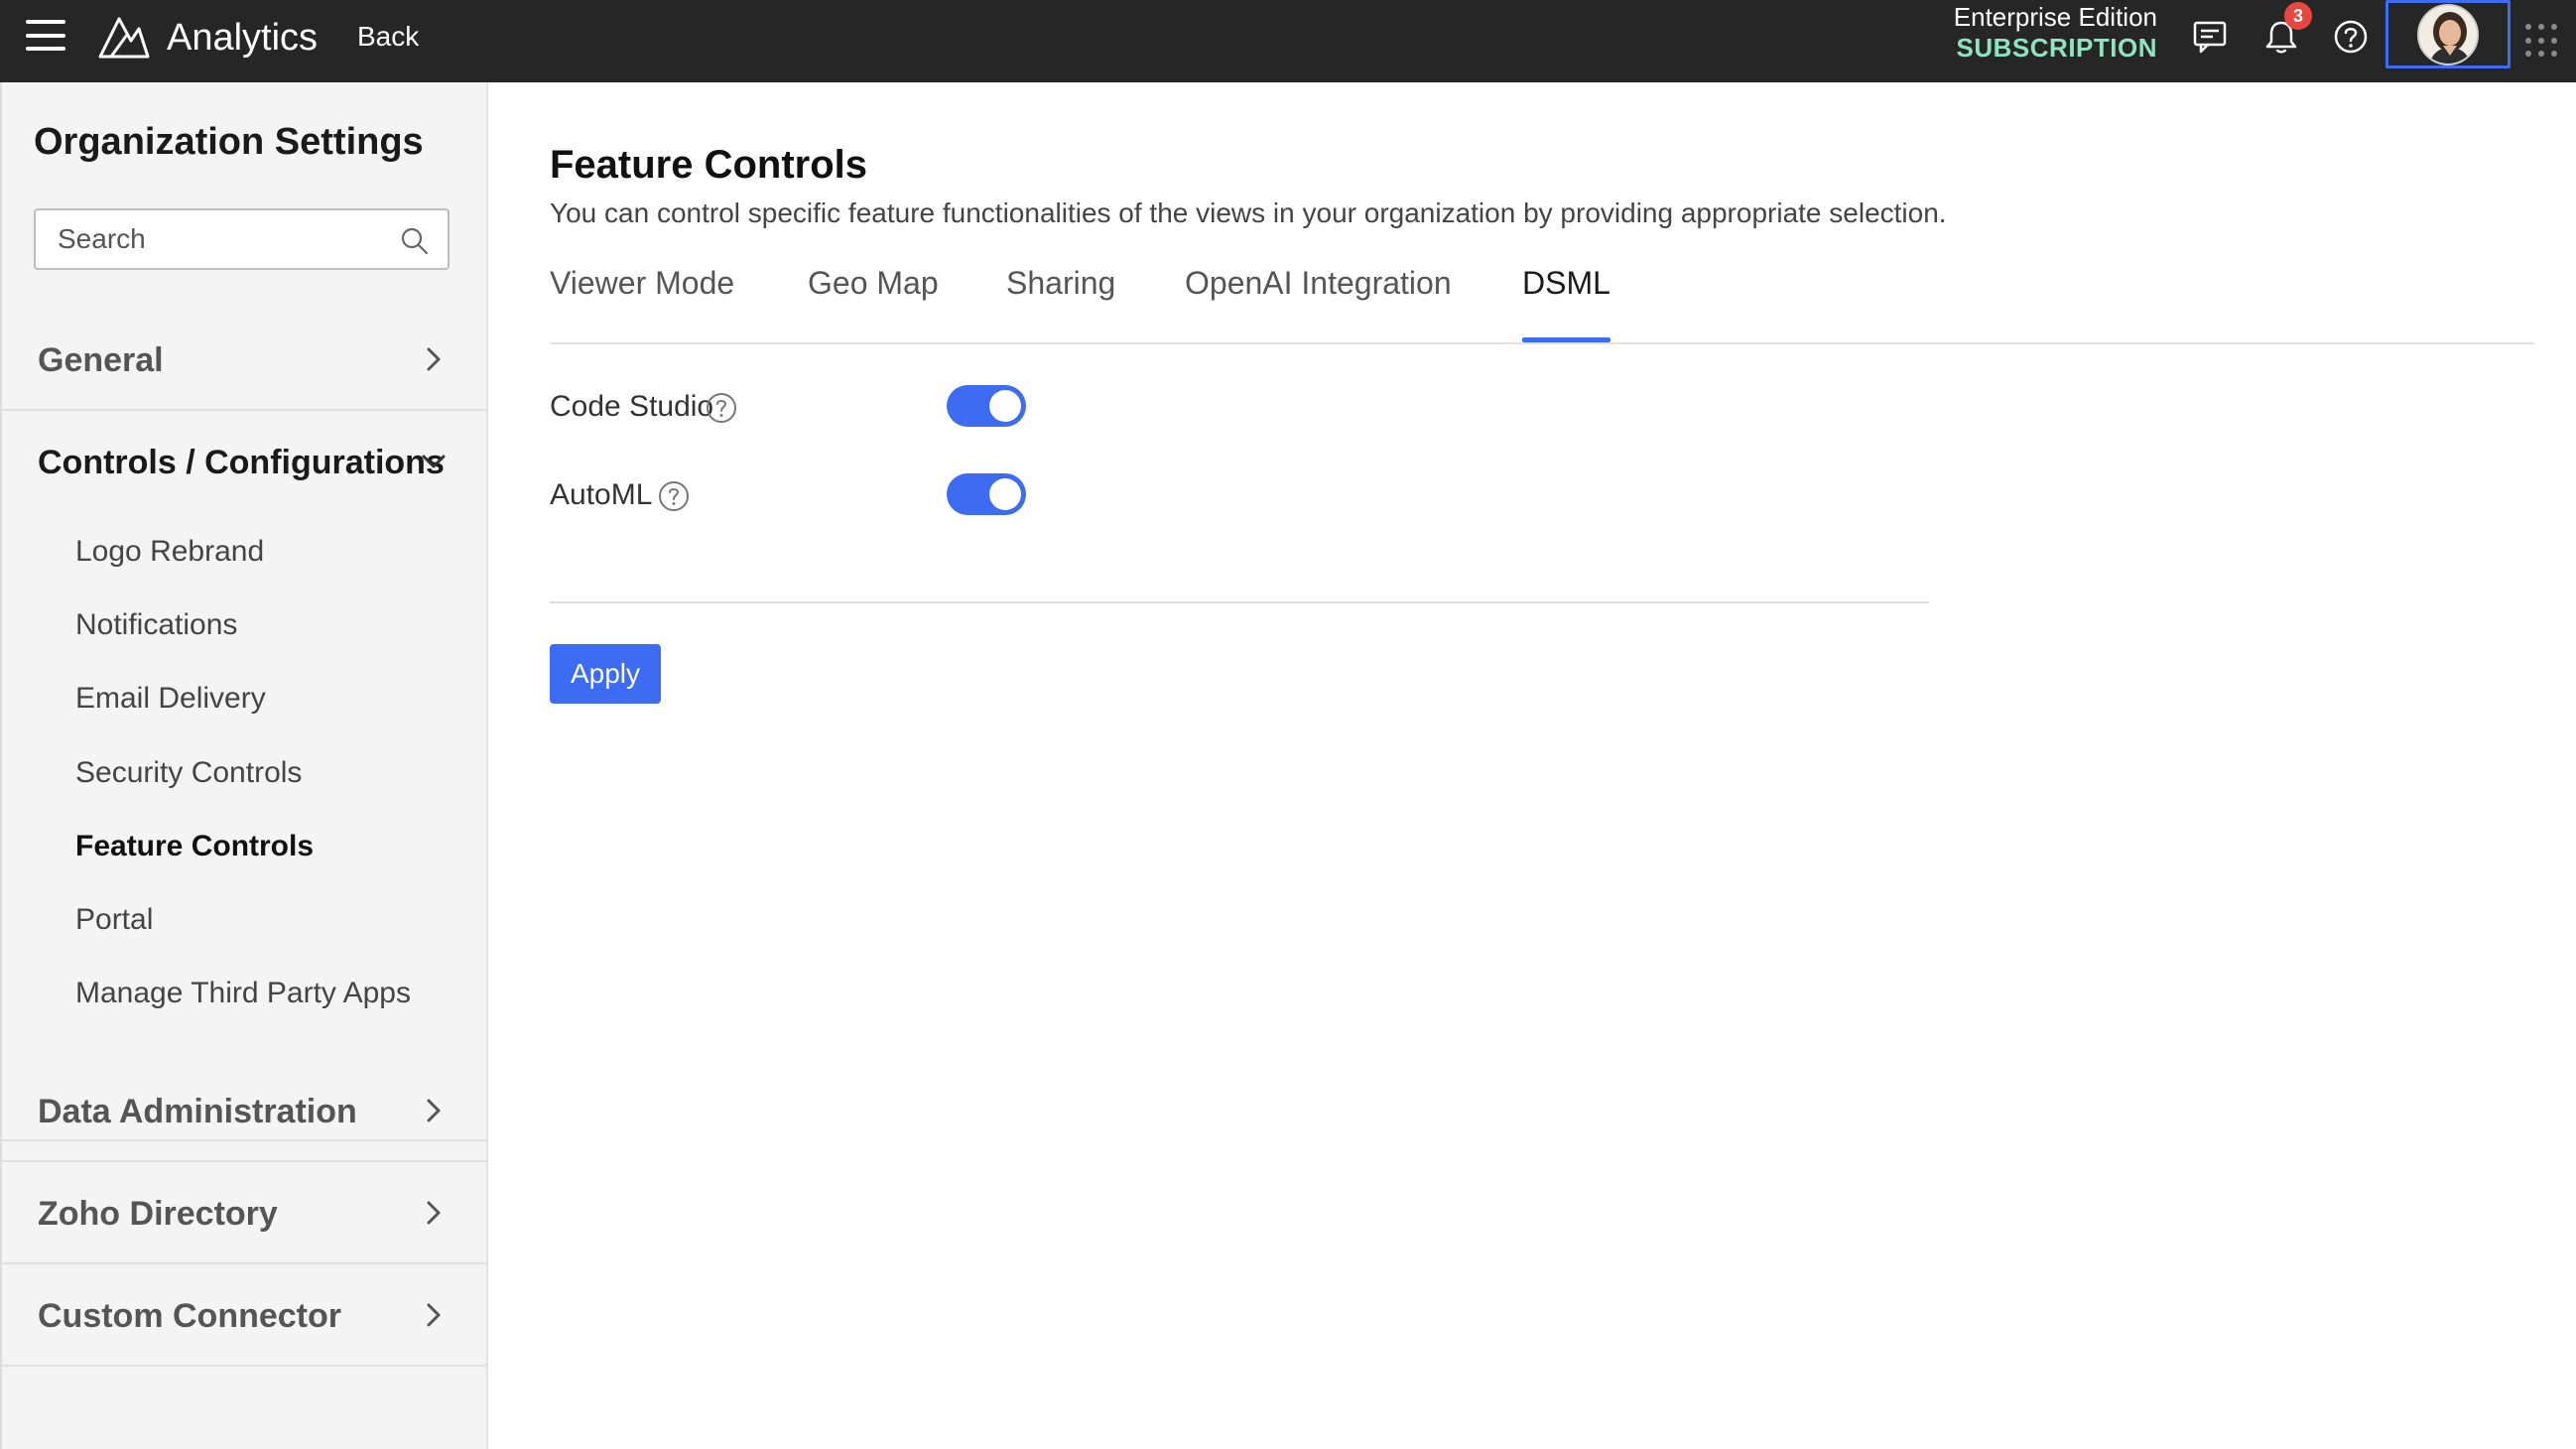  What do you see at coordinates (189, 773) in the screenshot?
I see `sidebar-subitem-security-controls: Security Controls` at bounding box center [189, 773].